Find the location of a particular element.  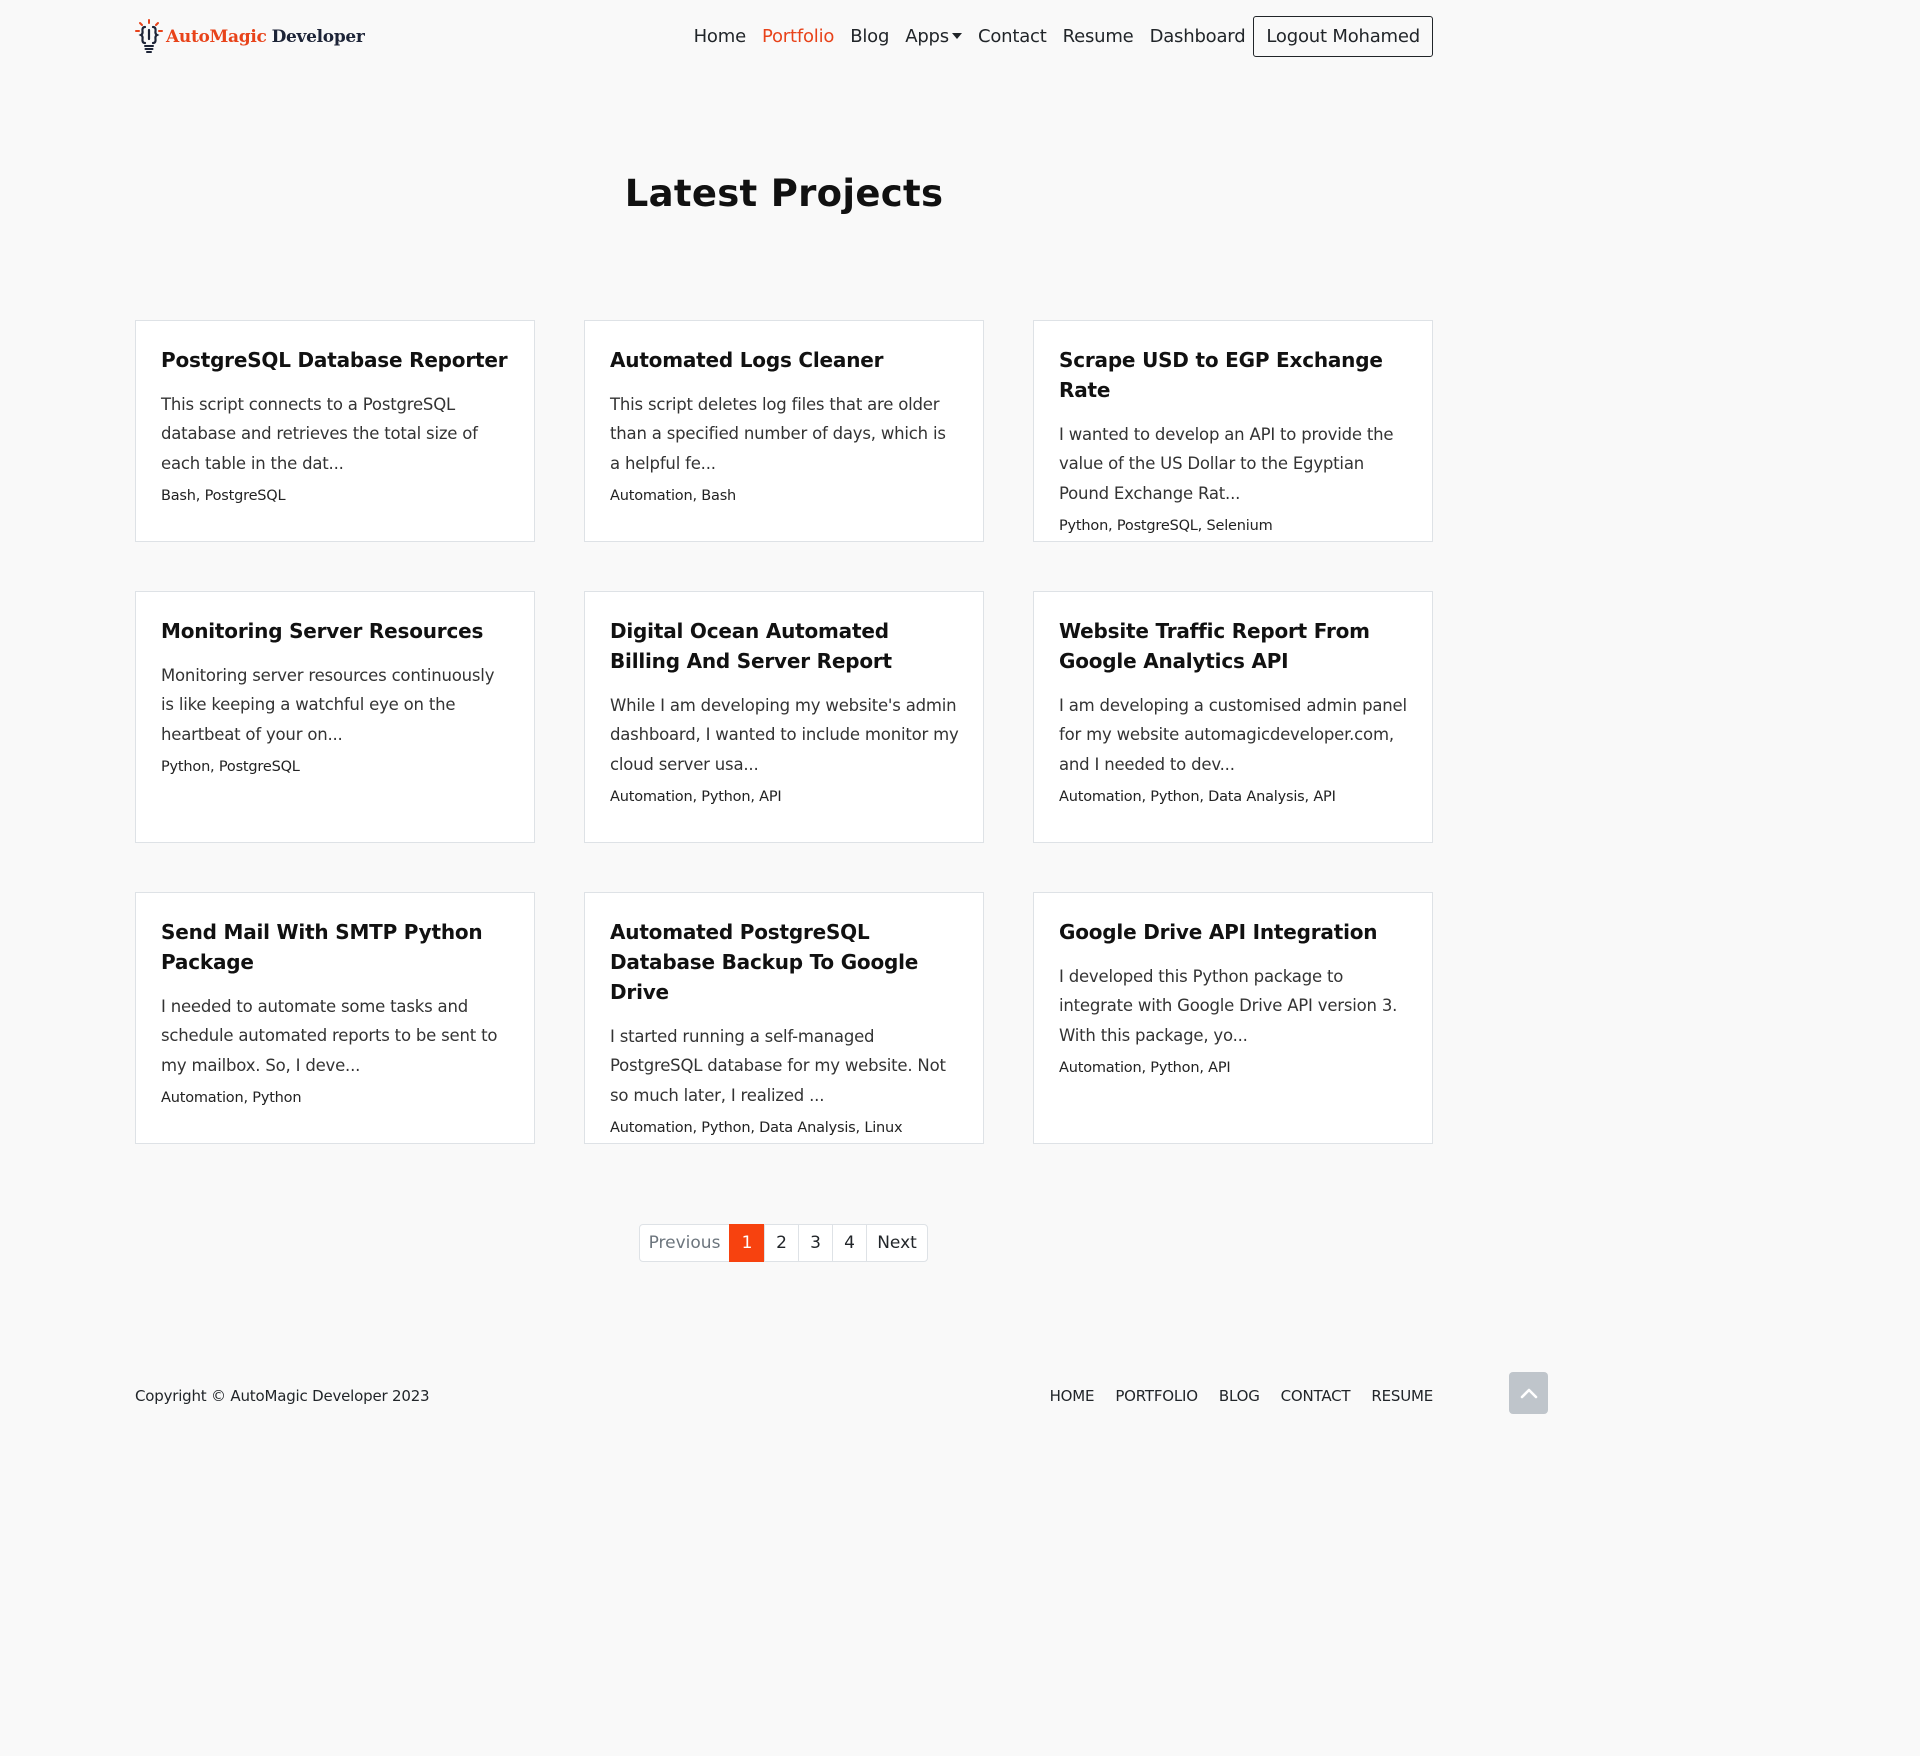

brand-logo-link: AutoMagic Developer is located at coordinates (250, 37).